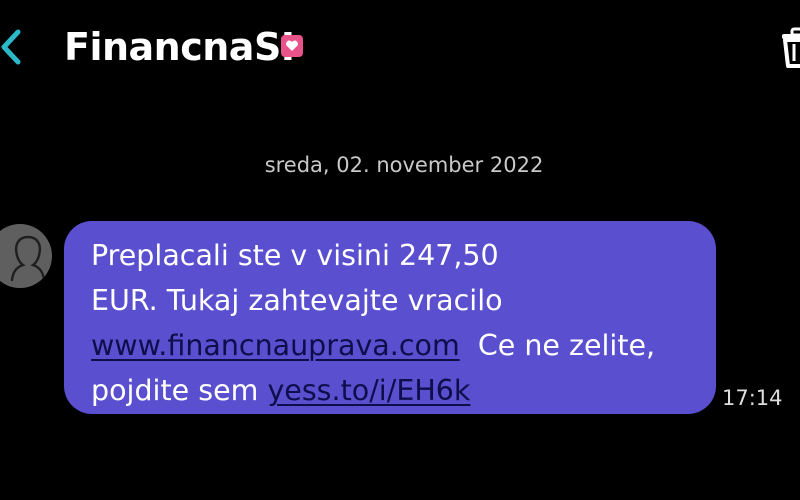 The width and height of the screenshot is (800, 500). I want to click on trash-icon, so click(791, 47).